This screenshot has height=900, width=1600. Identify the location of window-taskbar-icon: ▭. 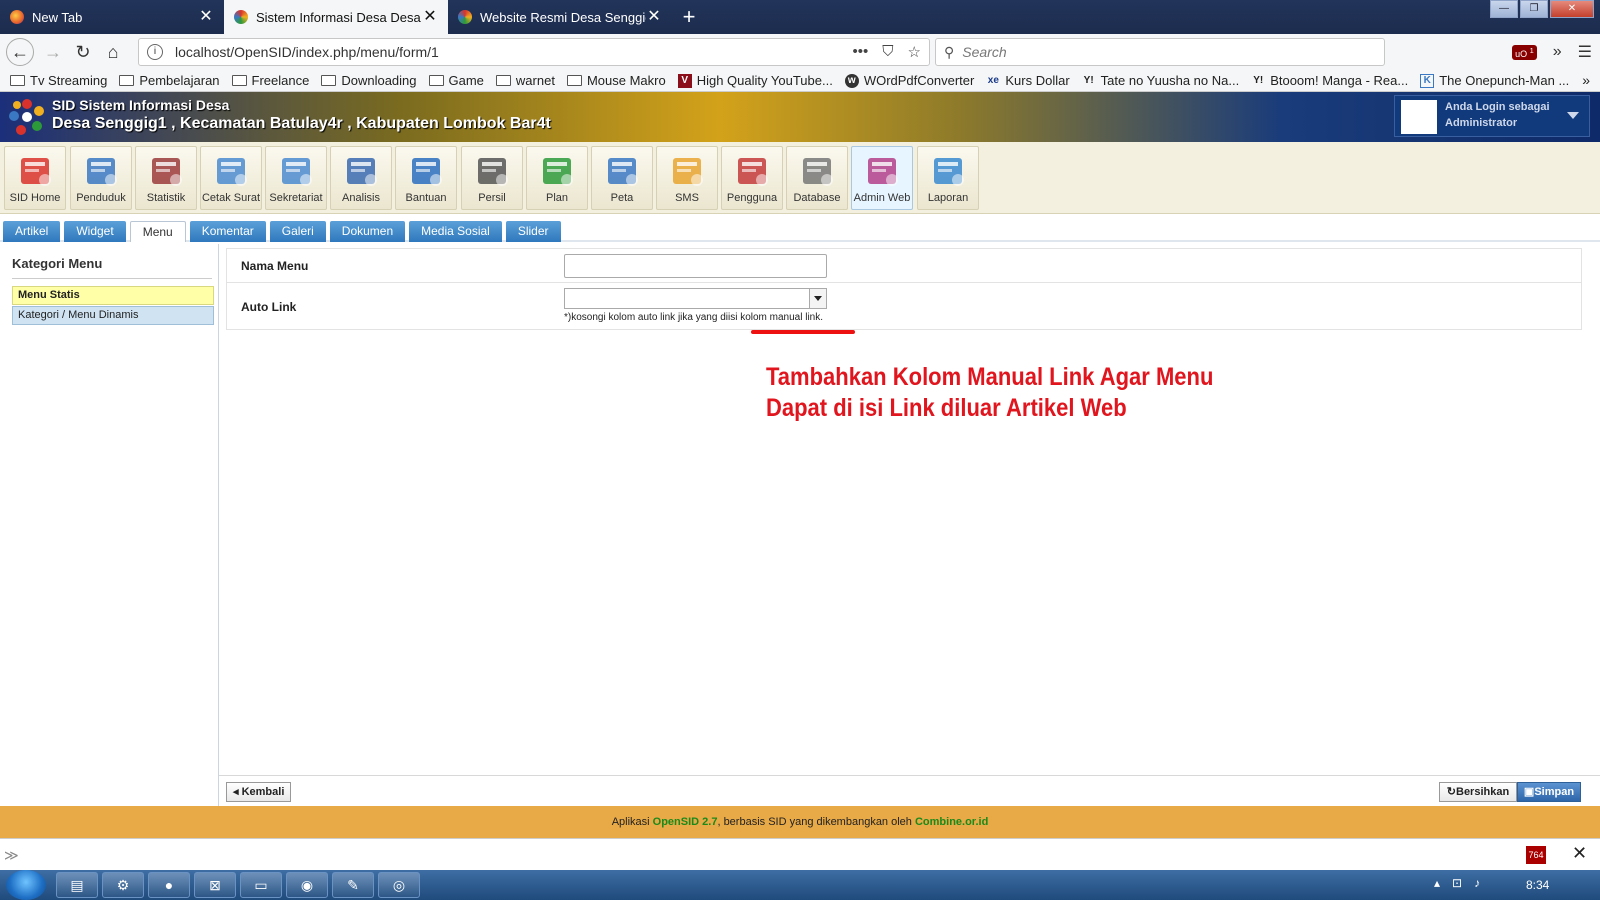
(261, 885).